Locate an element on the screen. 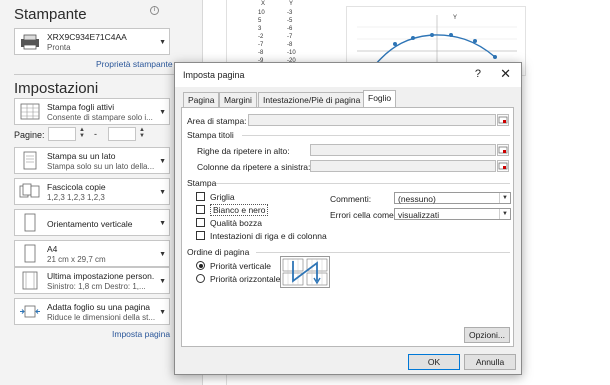 Image resolution: width=610 pixels, height=385 pixels. gridlines-checkbox is located at coordinates (200, 196).